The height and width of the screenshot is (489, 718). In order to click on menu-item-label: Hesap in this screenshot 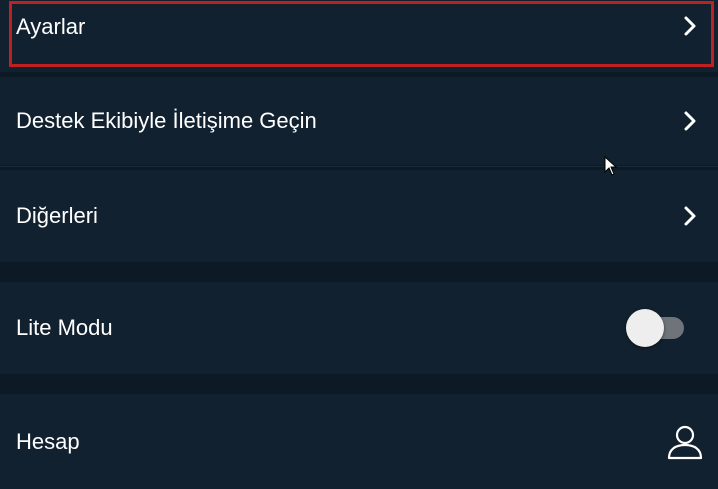, I will do `click(48, 441)`.